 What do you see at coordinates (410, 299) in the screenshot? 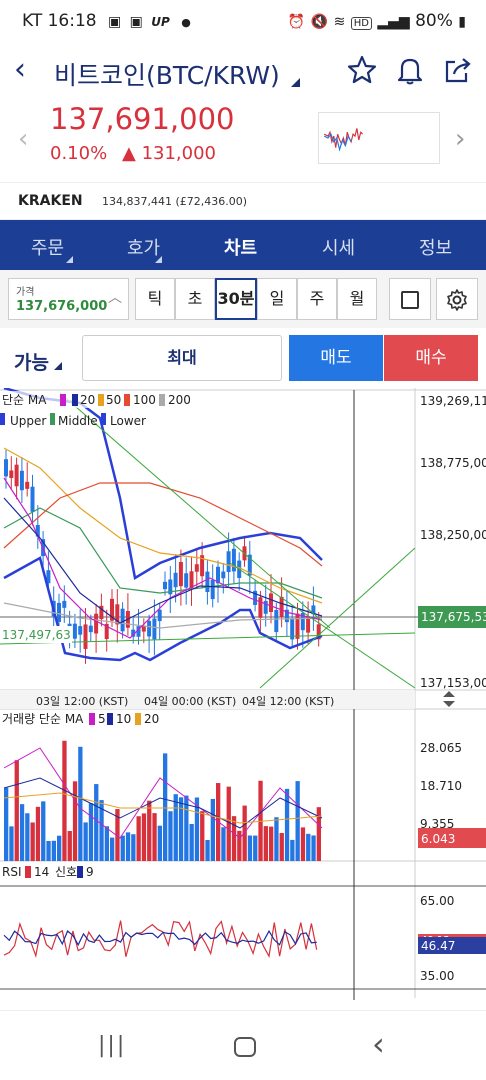
I see `fullscreen-toggle` at bounding box center [410, 299].